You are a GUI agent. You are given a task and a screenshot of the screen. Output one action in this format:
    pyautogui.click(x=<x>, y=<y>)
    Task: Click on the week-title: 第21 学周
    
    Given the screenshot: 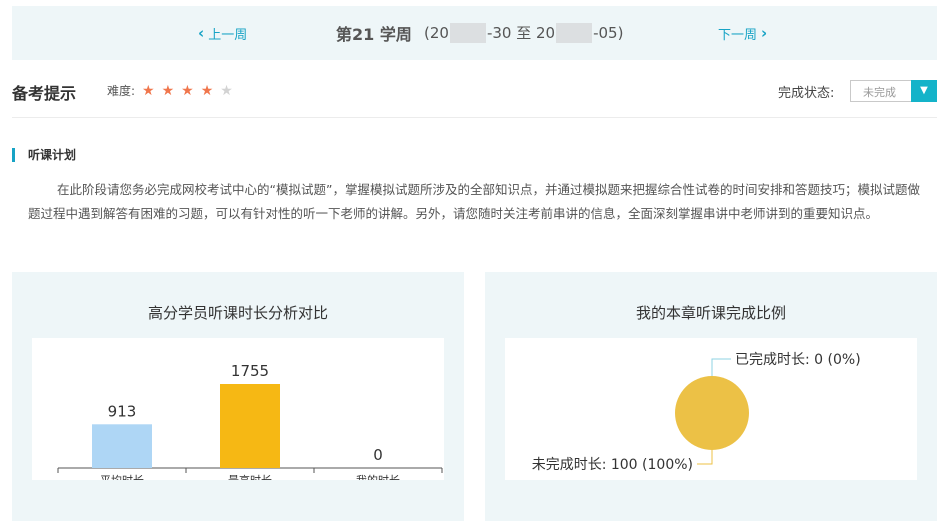 What is the action you would take?
    pyautogui.click(x=374, y=34)
    